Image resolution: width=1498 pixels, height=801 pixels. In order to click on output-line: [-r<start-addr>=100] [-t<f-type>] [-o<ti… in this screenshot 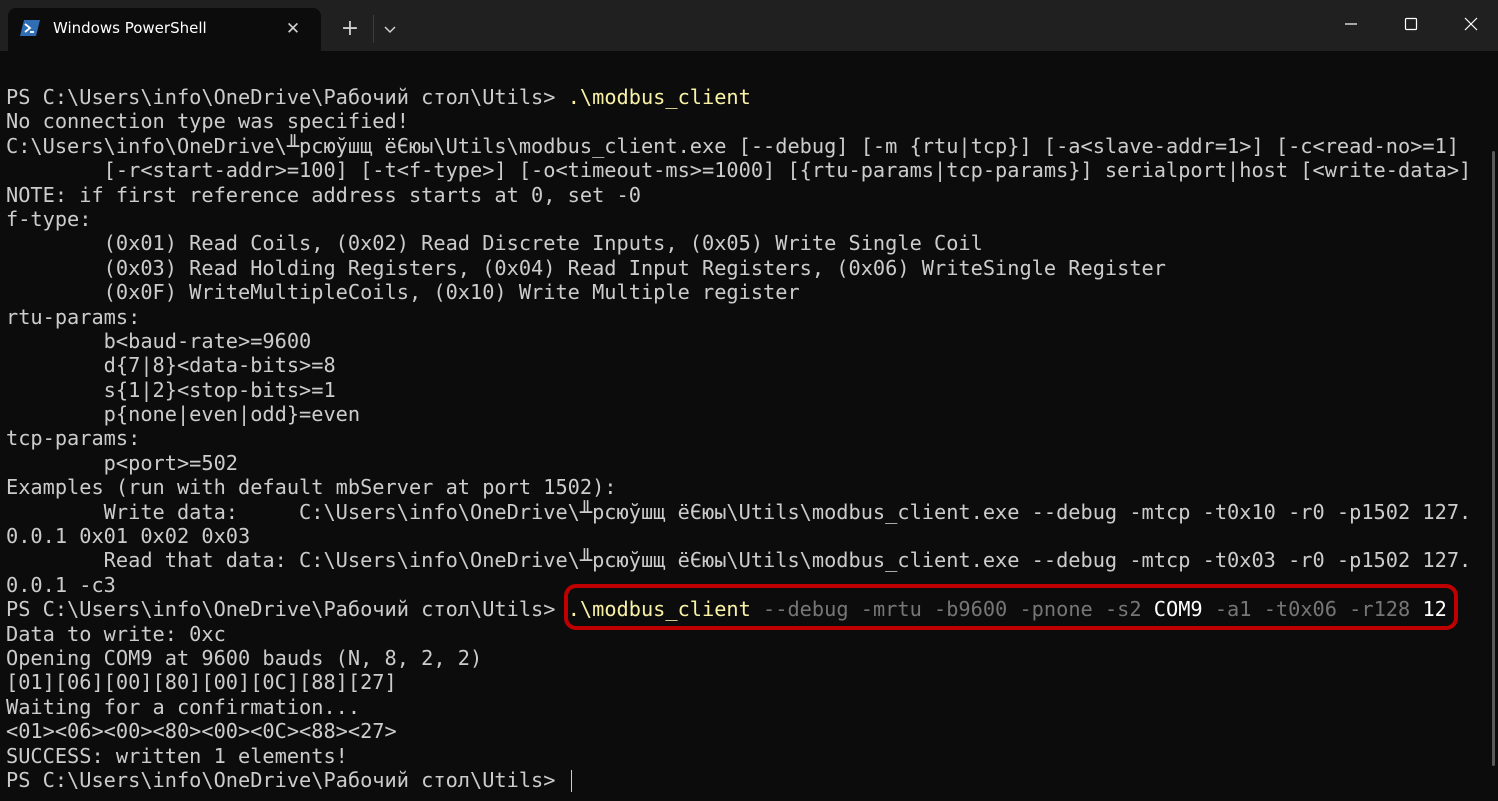, I will do `click(739, 170)`.